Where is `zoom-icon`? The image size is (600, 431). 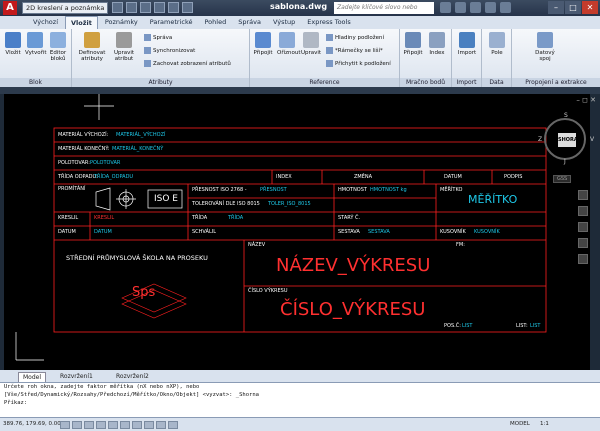 zoom-icon is located at coordinates (583, 227).